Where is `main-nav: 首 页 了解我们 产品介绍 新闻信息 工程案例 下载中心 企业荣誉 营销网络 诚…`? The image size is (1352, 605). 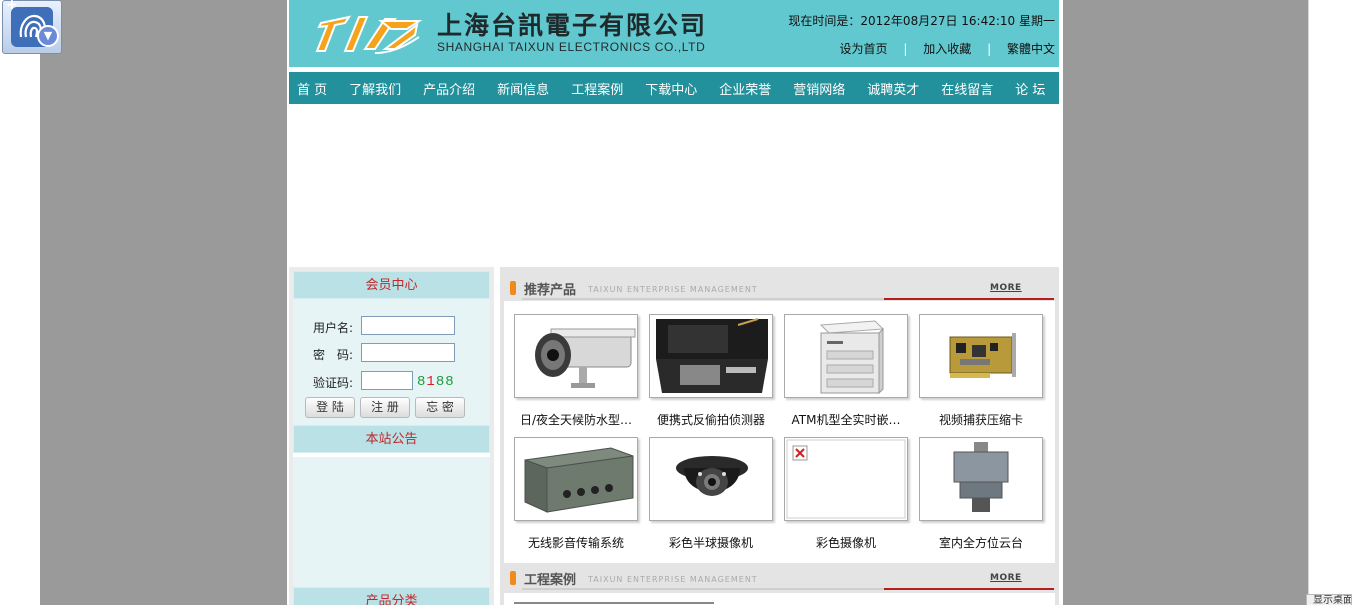 main-nav: 首 页 了解我们 产品介绍 新闻信息 工程案例 下载中心 企业荣誉 营销网络 诚… is located at coordinates (674, 88).